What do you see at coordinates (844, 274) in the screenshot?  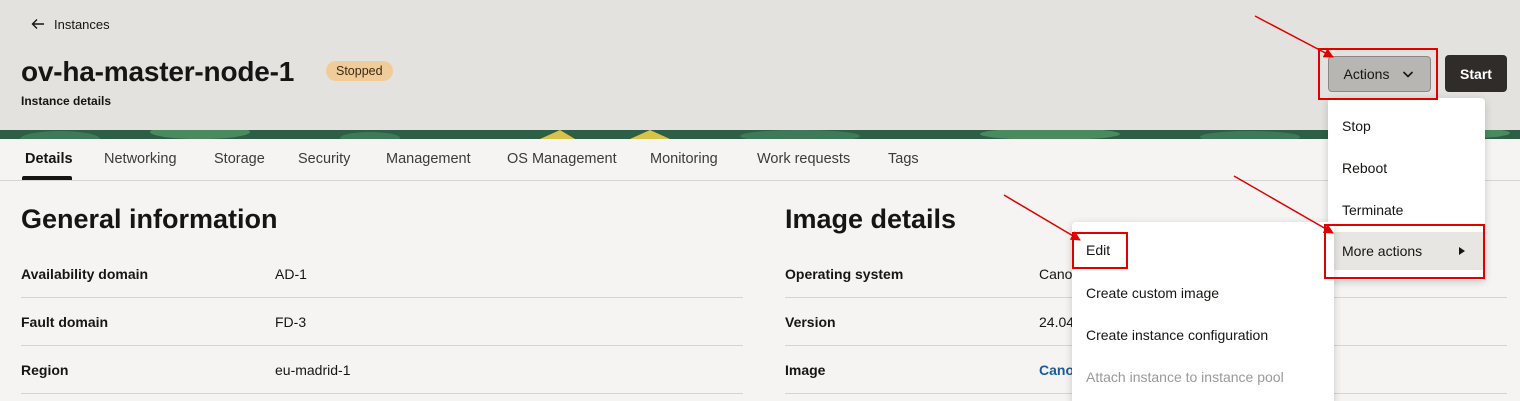 I see `operating-system-label: Operating system` at bounding box center [844, 274].